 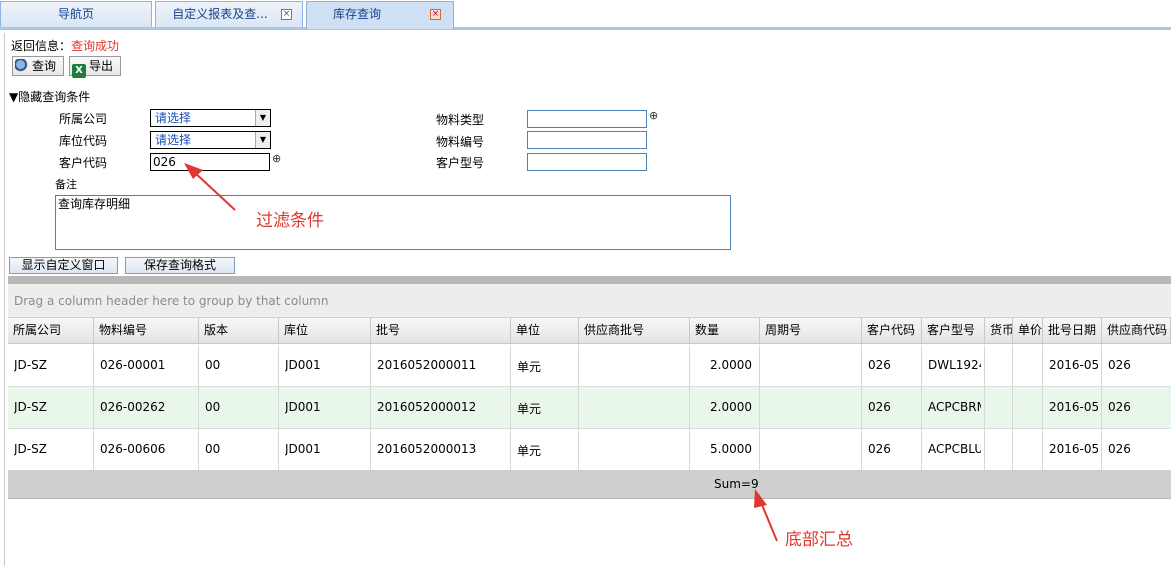 What do you see at coordinates (290, 221) in the screenshot?
I see `filter-annotation: 过滤条件` at bounding box center [290, 221].